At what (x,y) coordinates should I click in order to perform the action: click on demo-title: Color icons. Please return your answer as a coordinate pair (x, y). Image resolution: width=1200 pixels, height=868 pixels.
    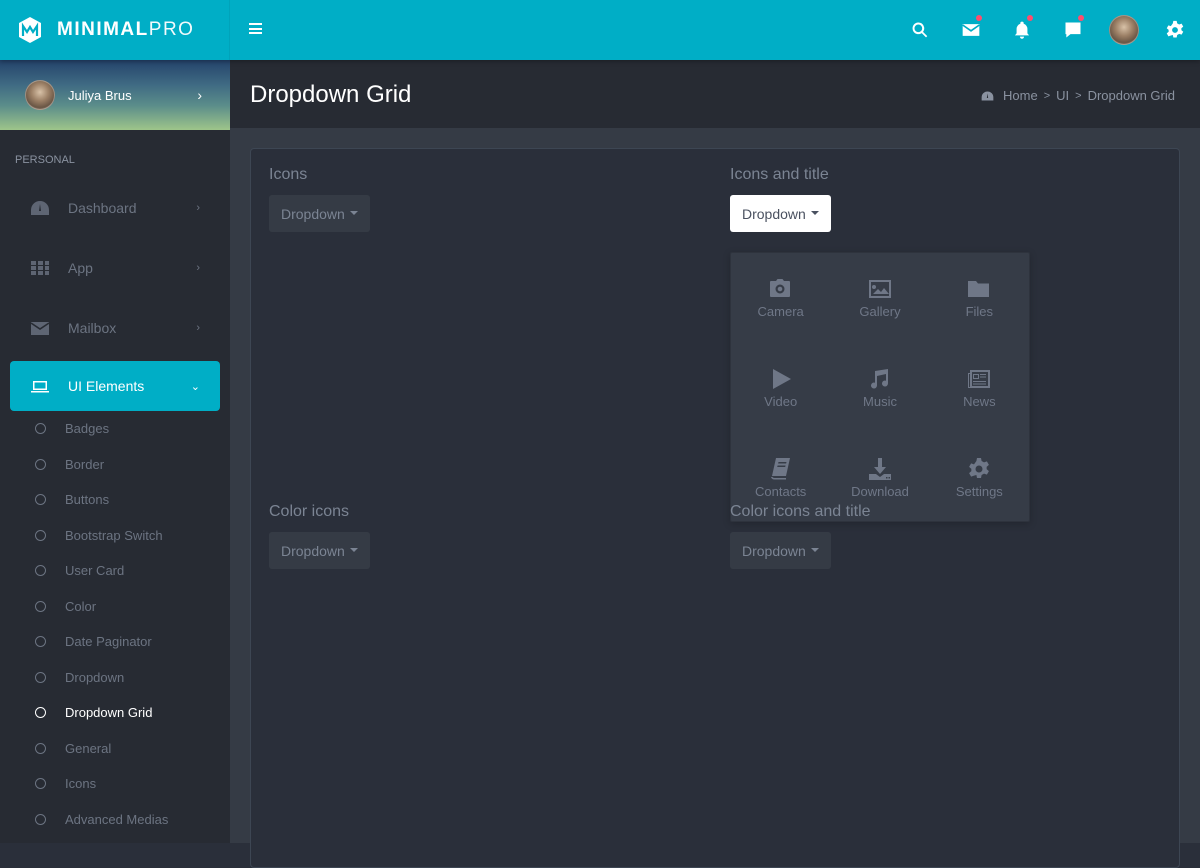
    Looking at the image, I should click on (309, 511).